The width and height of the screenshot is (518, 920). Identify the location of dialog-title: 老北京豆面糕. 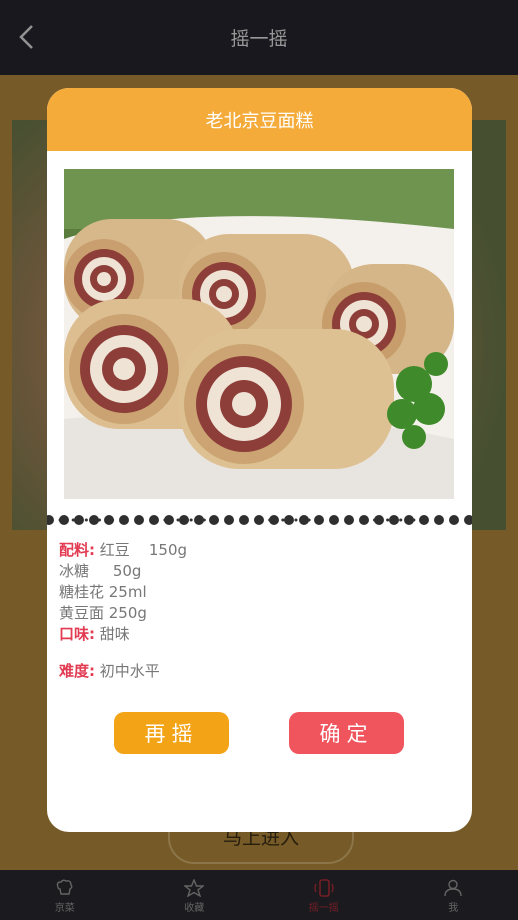
(259, 121).